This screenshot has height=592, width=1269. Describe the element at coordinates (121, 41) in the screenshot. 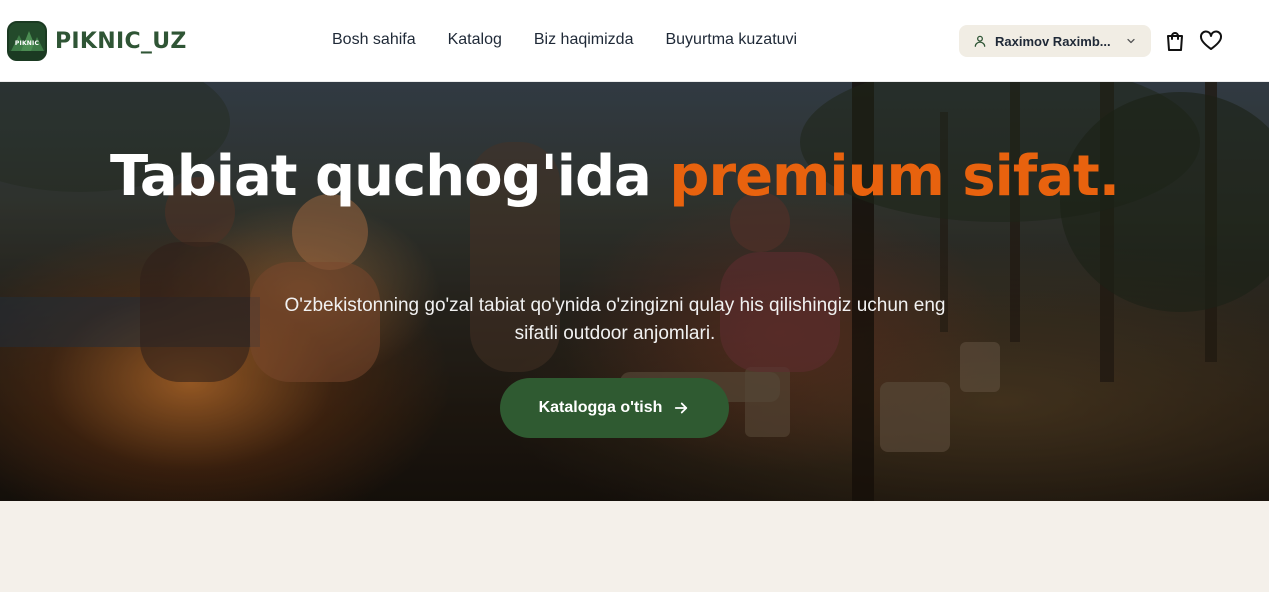

I see `brand-name: PIKNIC_UZ` at that location.